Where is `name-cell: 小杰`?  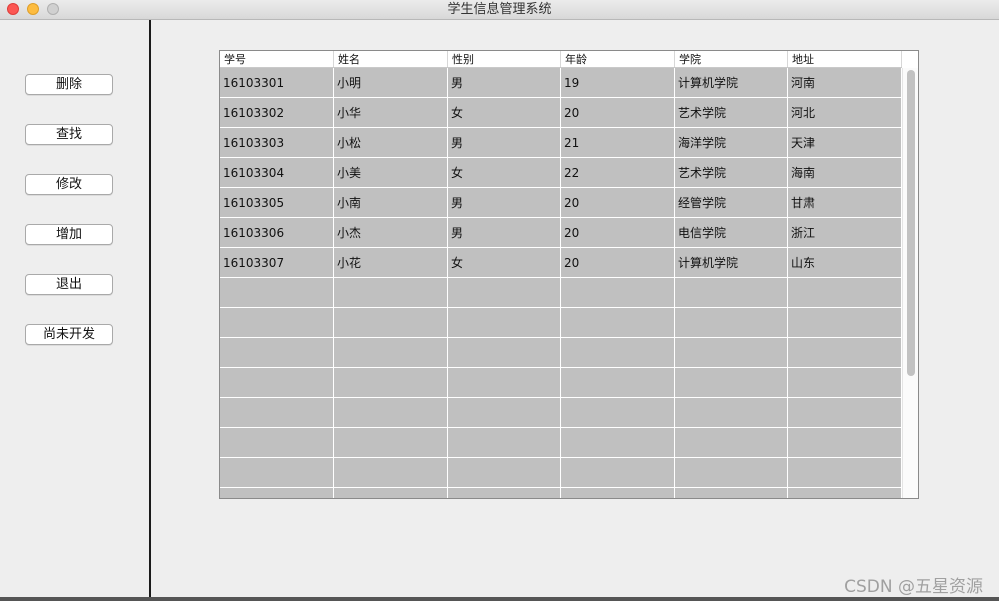 name-cell: 小杰 is located at coordinates (391, 232).